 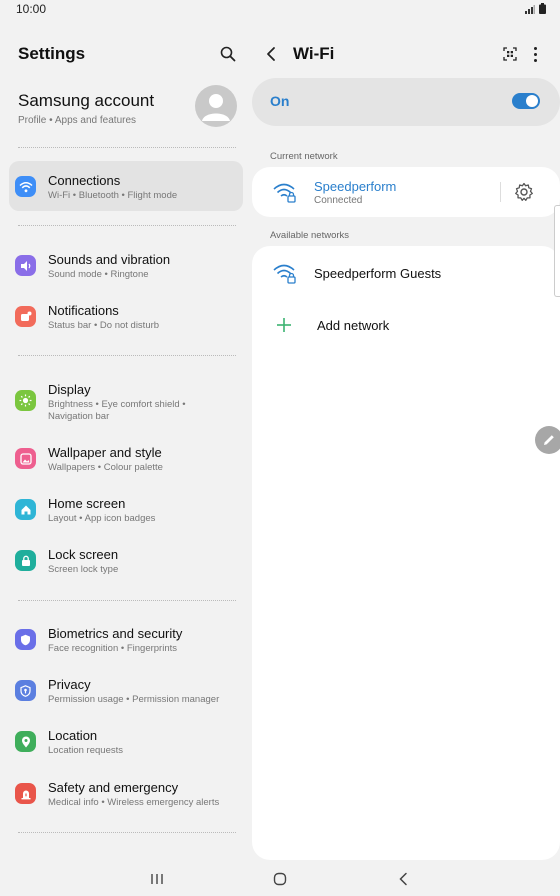 What do you see at coordinates (112, 648) in the screenshot?
I see `item-subtitle: Face recognition • Fingerprints` at bounding box center [112, 648].